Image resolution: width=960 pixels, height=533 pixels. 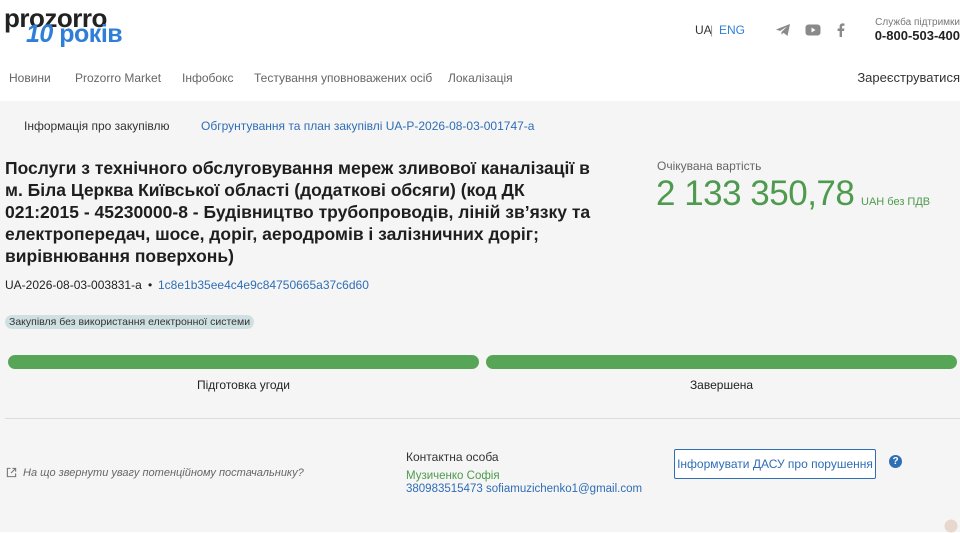 What do you see at coordinates (951, 526) in the screenshot?
I see `scroll-top-icon` at bounding box center [951, 526].